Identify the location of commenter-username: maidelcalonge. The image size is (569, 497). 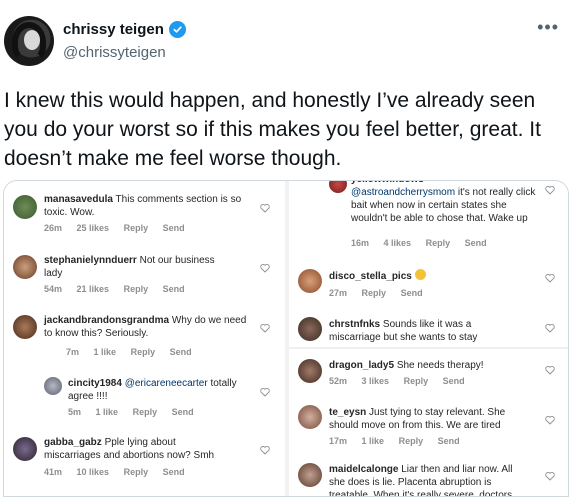
(363, 469).